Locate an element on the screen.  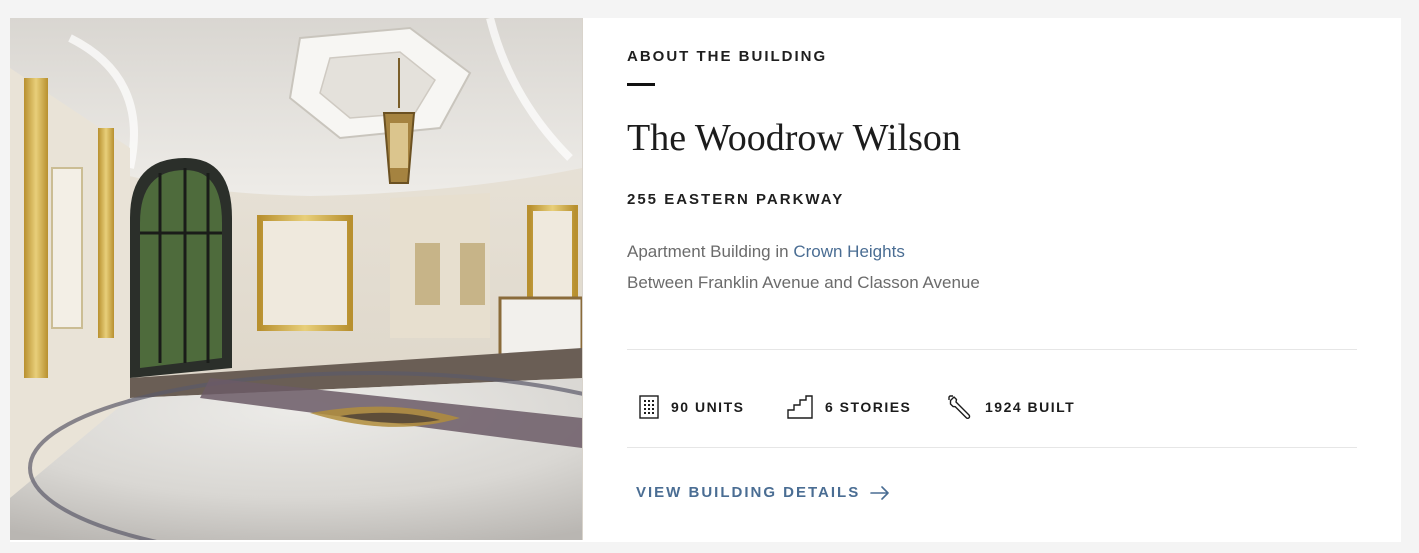
building-address: 255 EASTERN PARKWAY is located at coordinates (736, 199).